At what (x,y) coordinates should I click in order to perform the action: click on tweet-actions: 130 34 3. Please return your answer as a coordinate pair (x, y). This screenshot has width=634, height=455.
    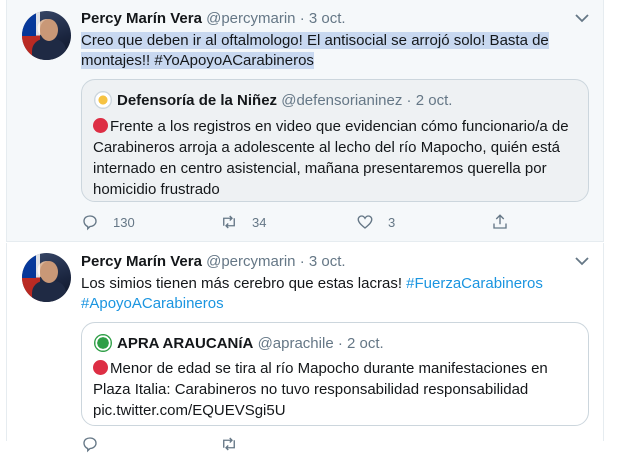
    Looking at the image, I should click on (301, 223).